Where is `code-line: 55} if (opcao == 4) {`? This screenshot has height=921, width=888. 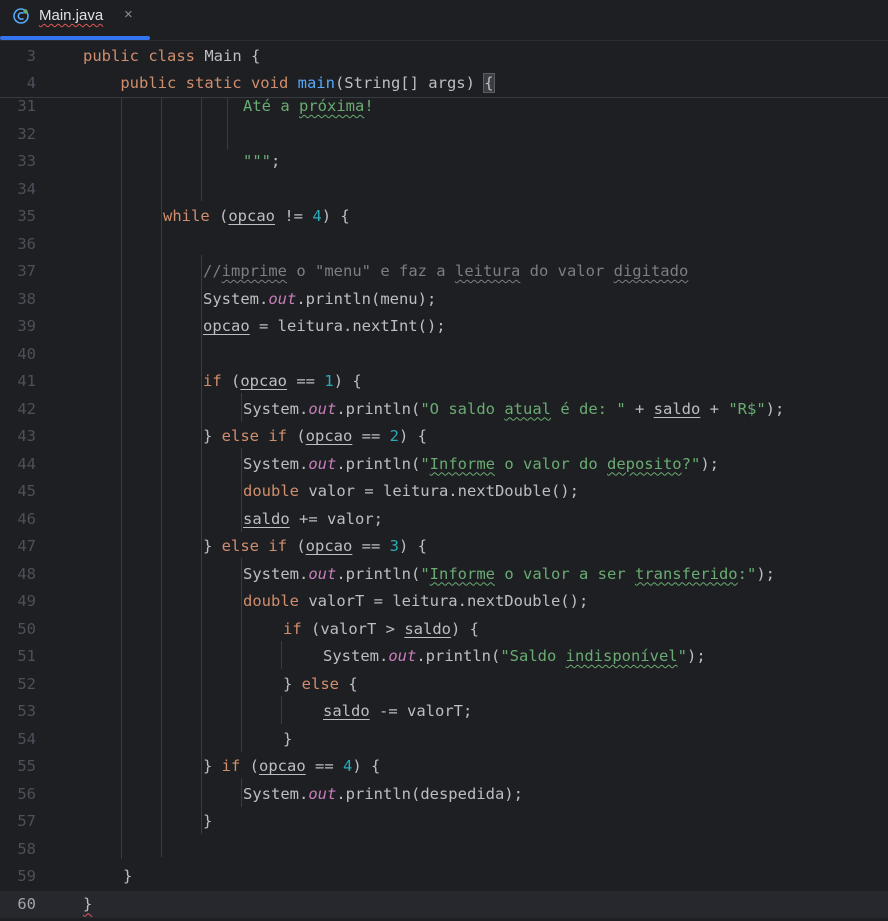 code-line: 55} if (opcao == 4) { is located at coordinates (444, 766).